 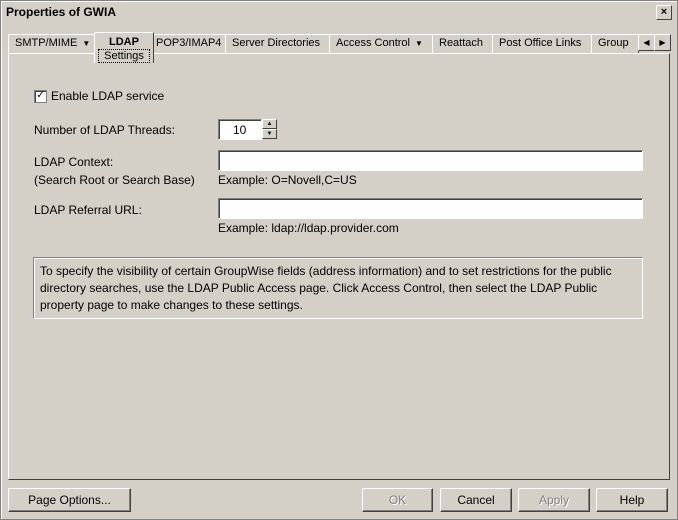 I want to click on spin-up-icon: ▲, so click(x=269, y=124).